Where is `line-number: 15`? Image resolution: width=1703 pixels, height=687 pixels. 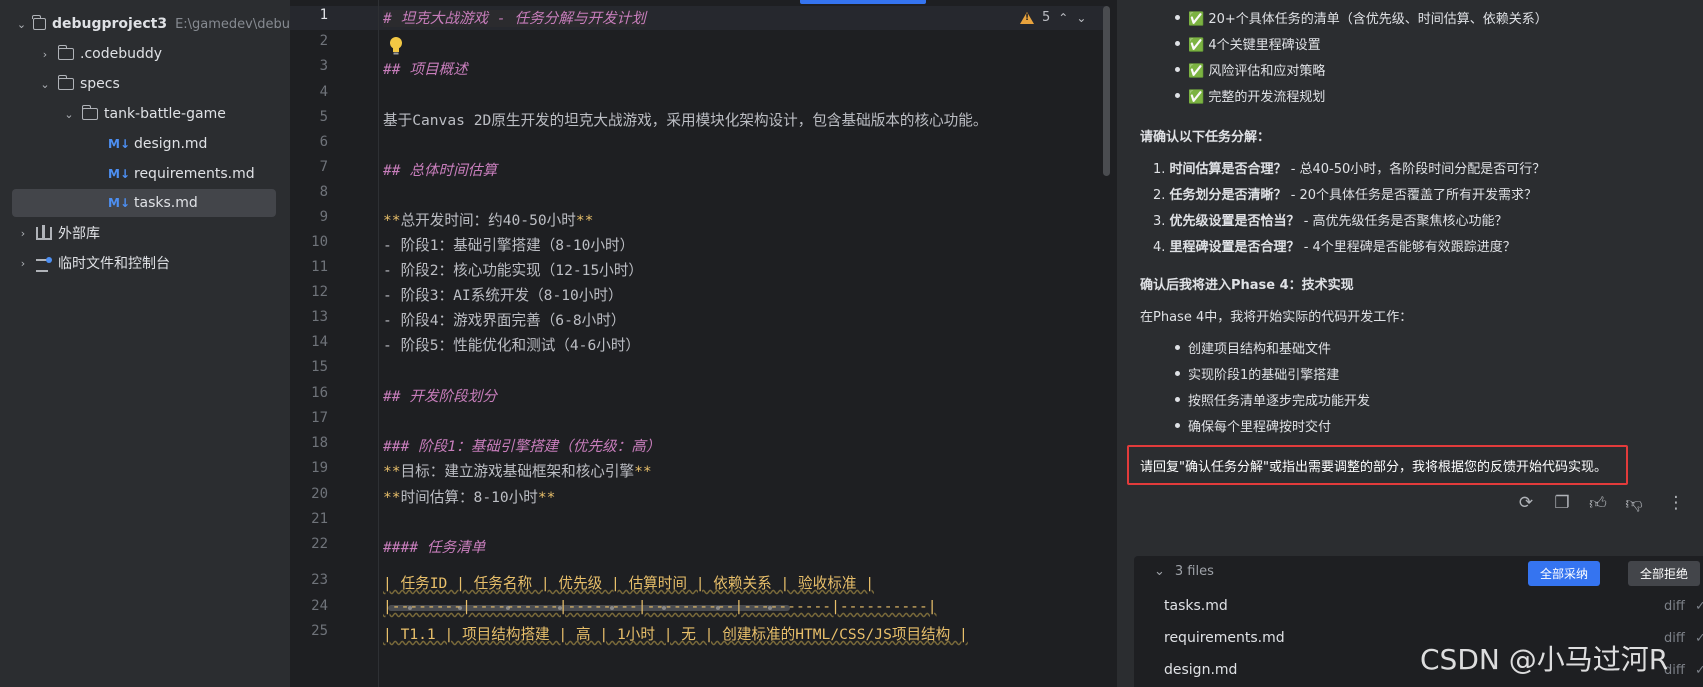
line-number: 15 is located at coordinates (309, 367).